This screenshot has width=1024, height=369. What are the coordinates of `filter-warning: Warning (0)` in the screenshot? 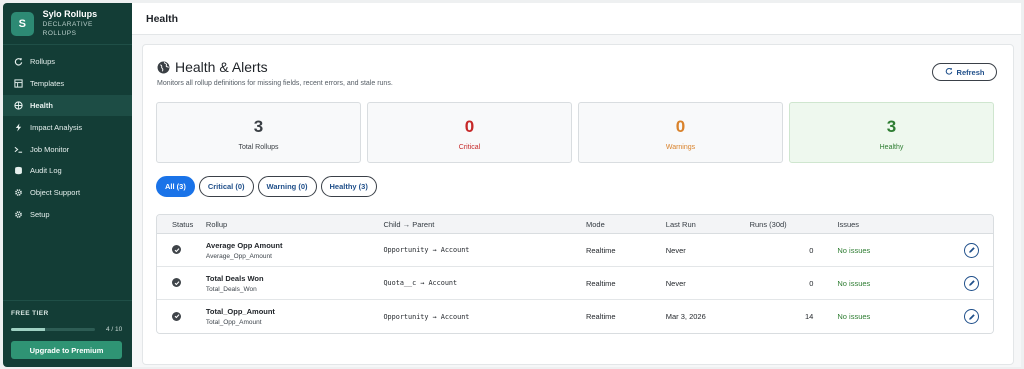 It's located at (287, 186).